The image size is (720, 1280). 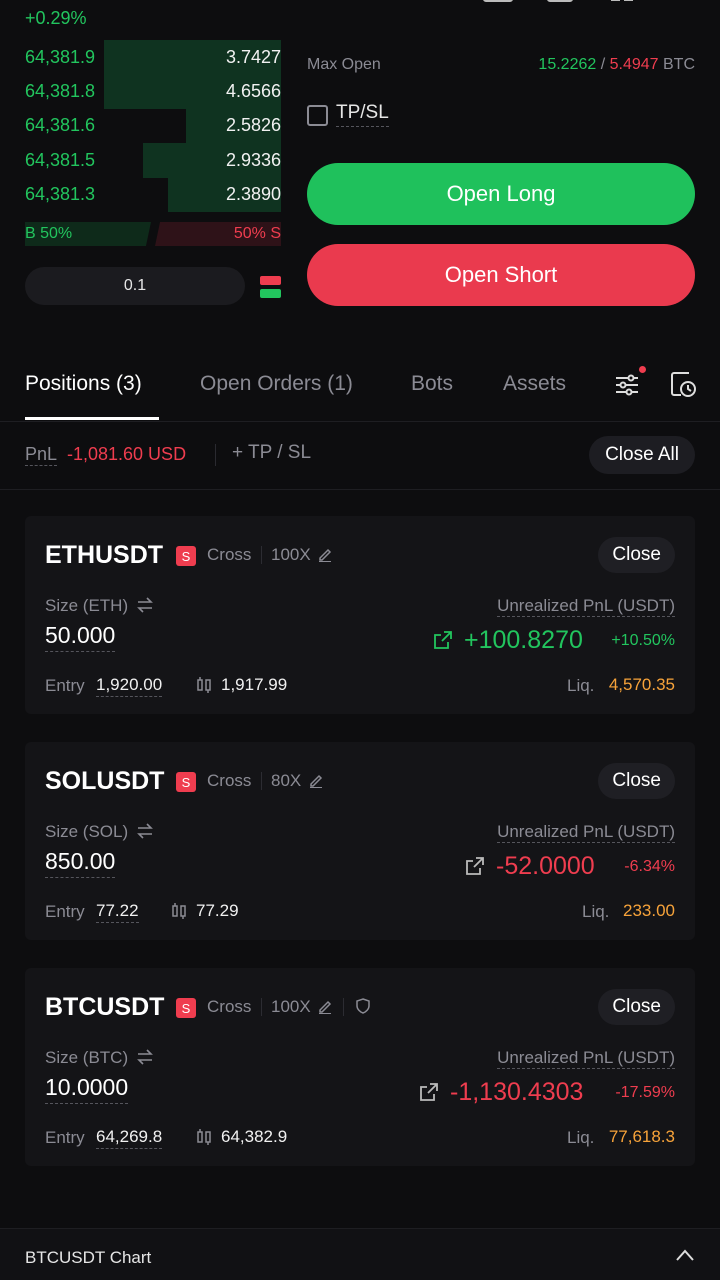 What do you see at coordinates (317, 115) in the screenshot?
I see `tpsl-checkbox` at bounding box center [317, 115].